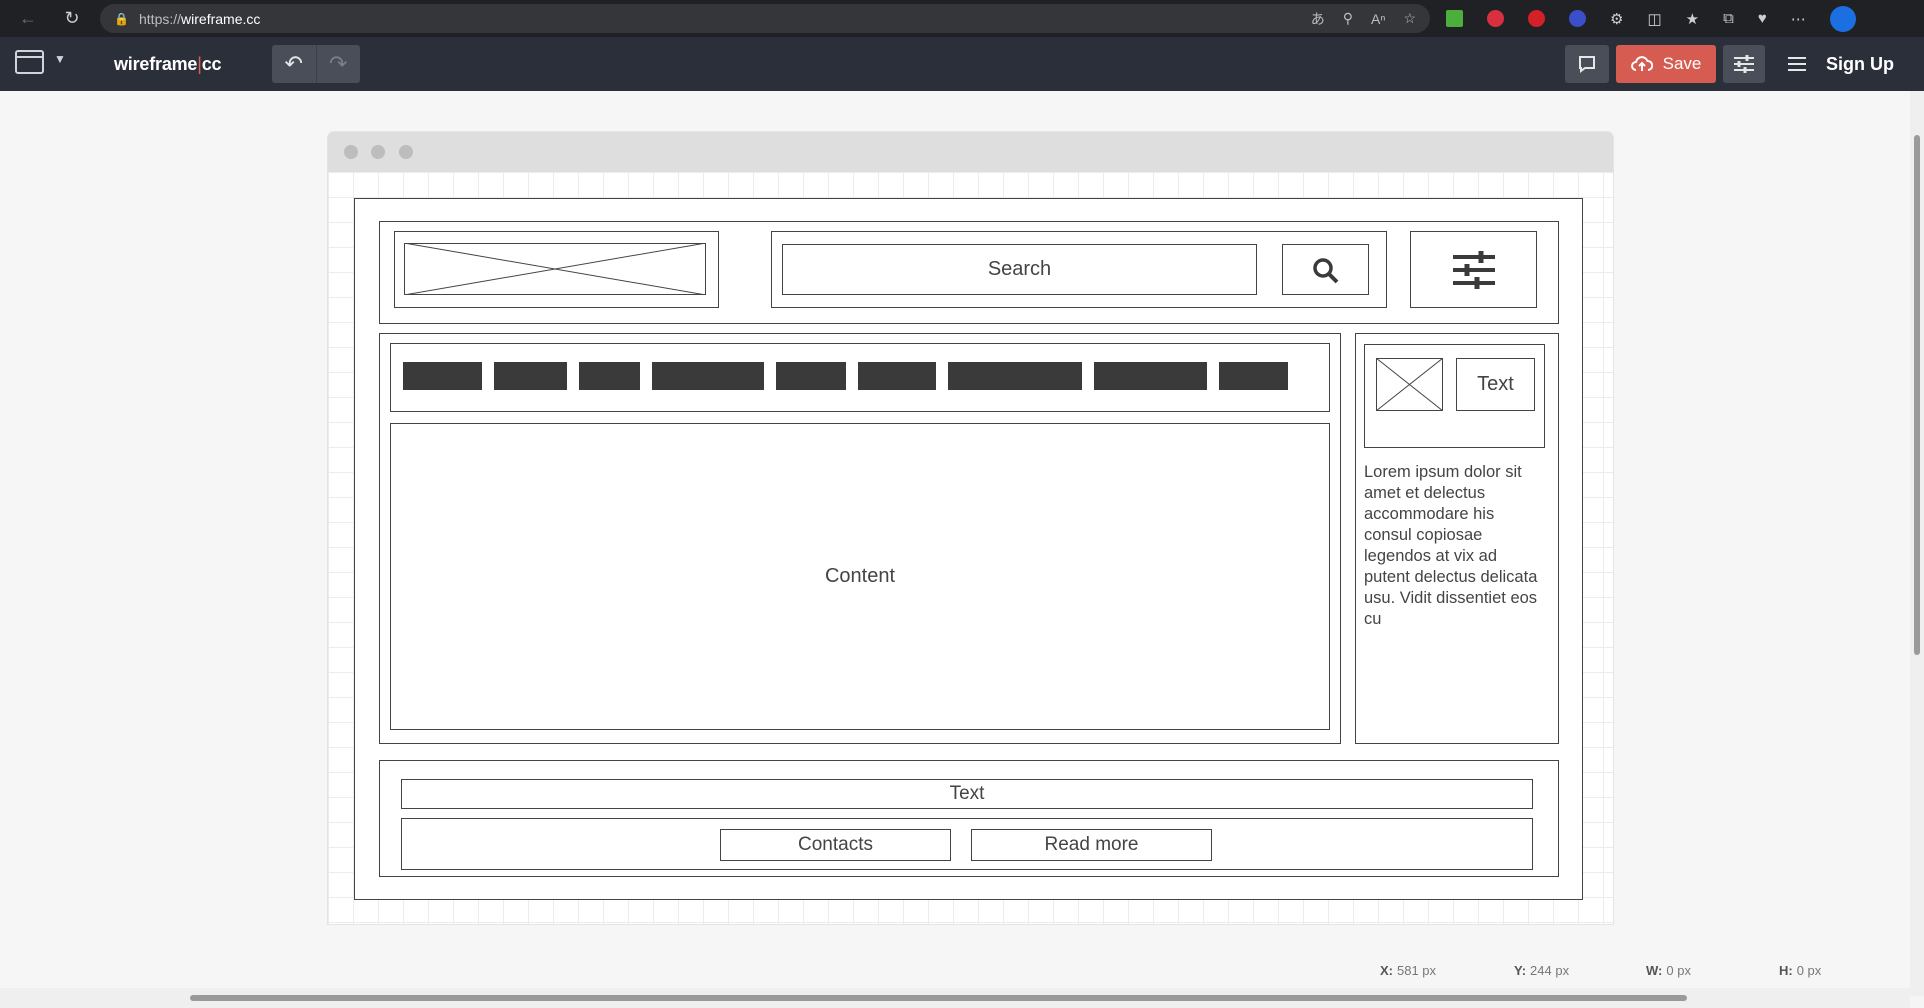 This screenshot has height=1008, width=1924. I want to click on extensions-bar: ⚙ ◫ ★ ⧉ ♥ ⋯, so click(1651, 18).